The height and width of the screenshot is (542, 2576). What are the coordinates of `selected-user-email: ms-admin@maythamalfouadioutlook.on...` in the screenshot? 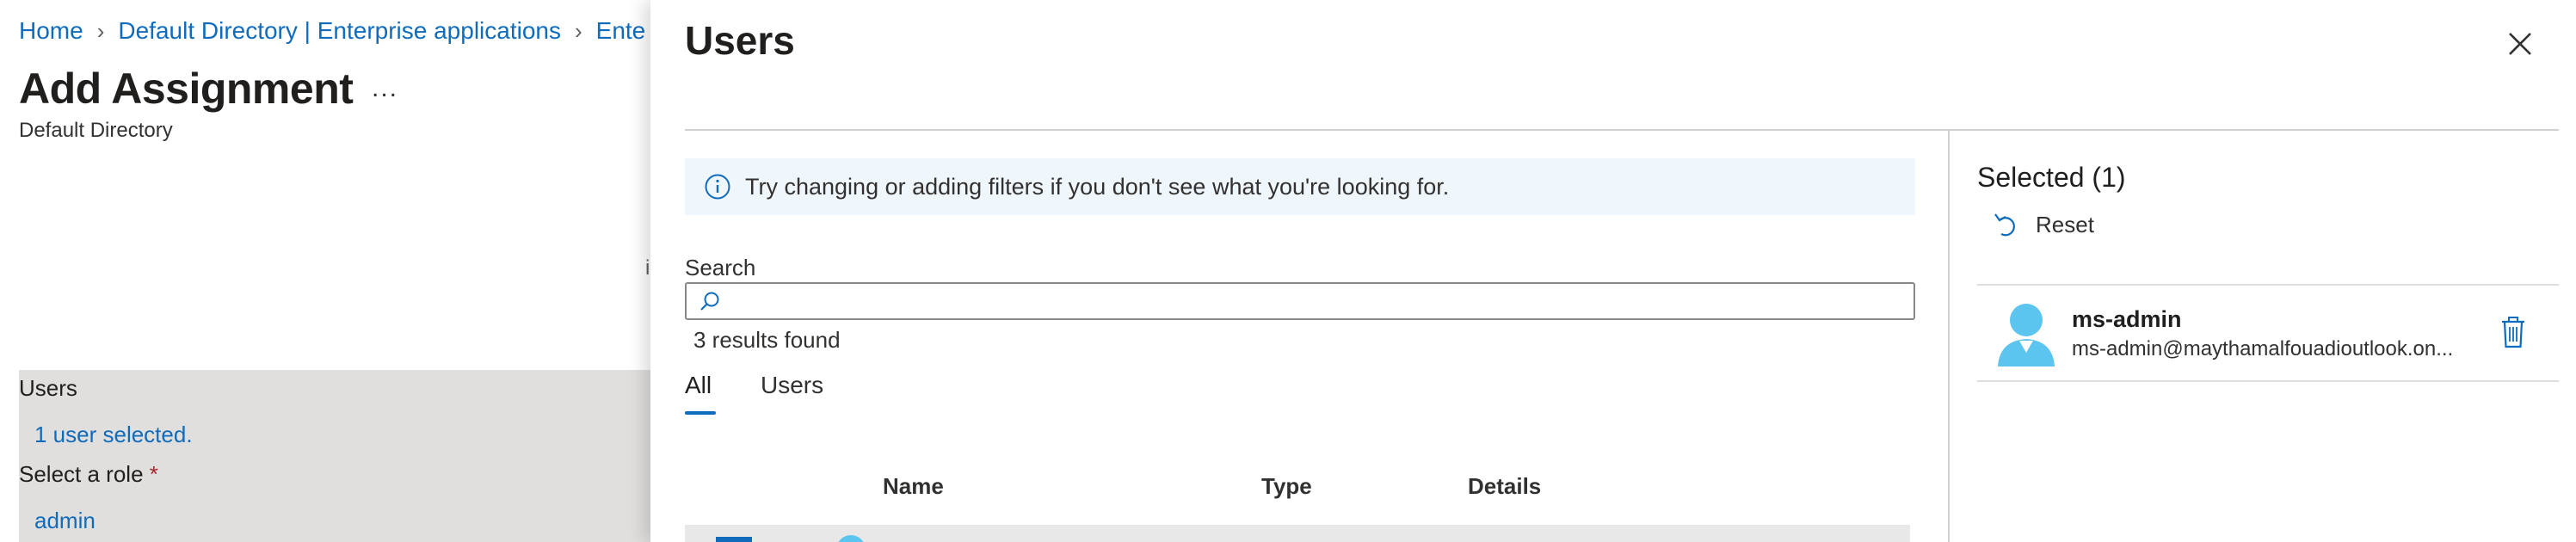 It's located at (2263, 348).